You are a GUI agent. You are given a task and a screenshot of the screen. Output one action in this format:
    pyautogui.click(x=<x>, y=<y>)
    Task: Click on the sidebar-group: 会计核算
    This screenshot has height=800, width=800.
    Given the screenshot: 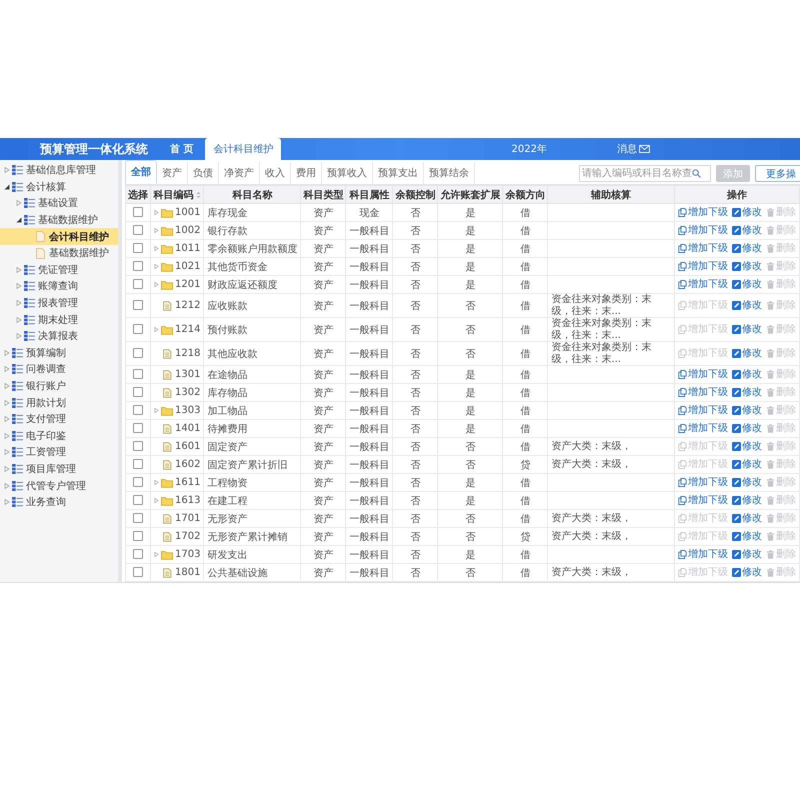 What is the action you would take?
    pyautogui.click(x=59, y=187)
    